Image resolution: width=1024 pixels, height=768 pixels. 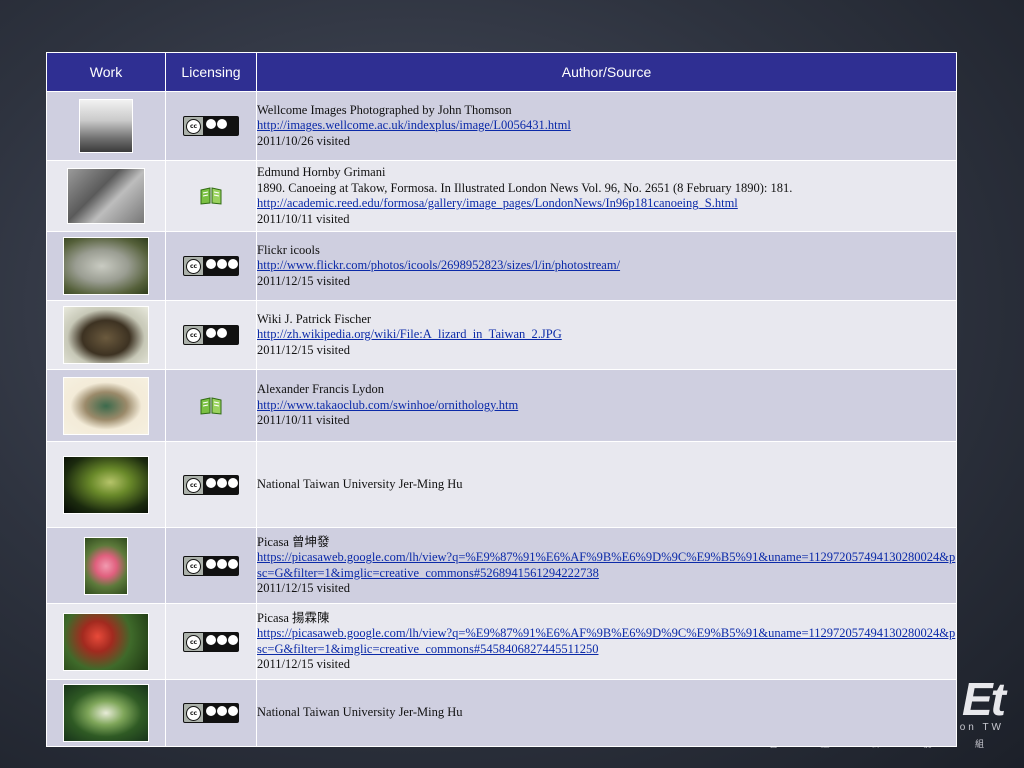 I want to click on landscape-photo-thumbnail, so click(x=106, y=126).